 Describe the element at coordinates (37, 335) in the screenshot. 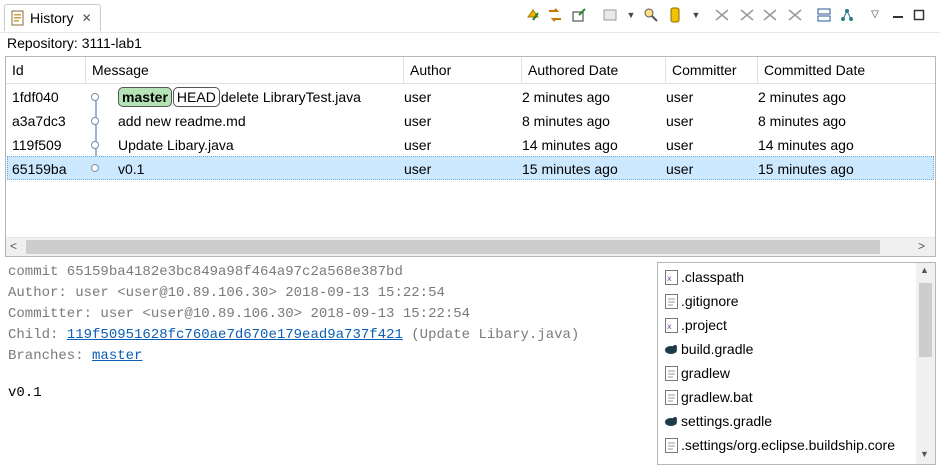

I see `child-label: Child:` at that location.